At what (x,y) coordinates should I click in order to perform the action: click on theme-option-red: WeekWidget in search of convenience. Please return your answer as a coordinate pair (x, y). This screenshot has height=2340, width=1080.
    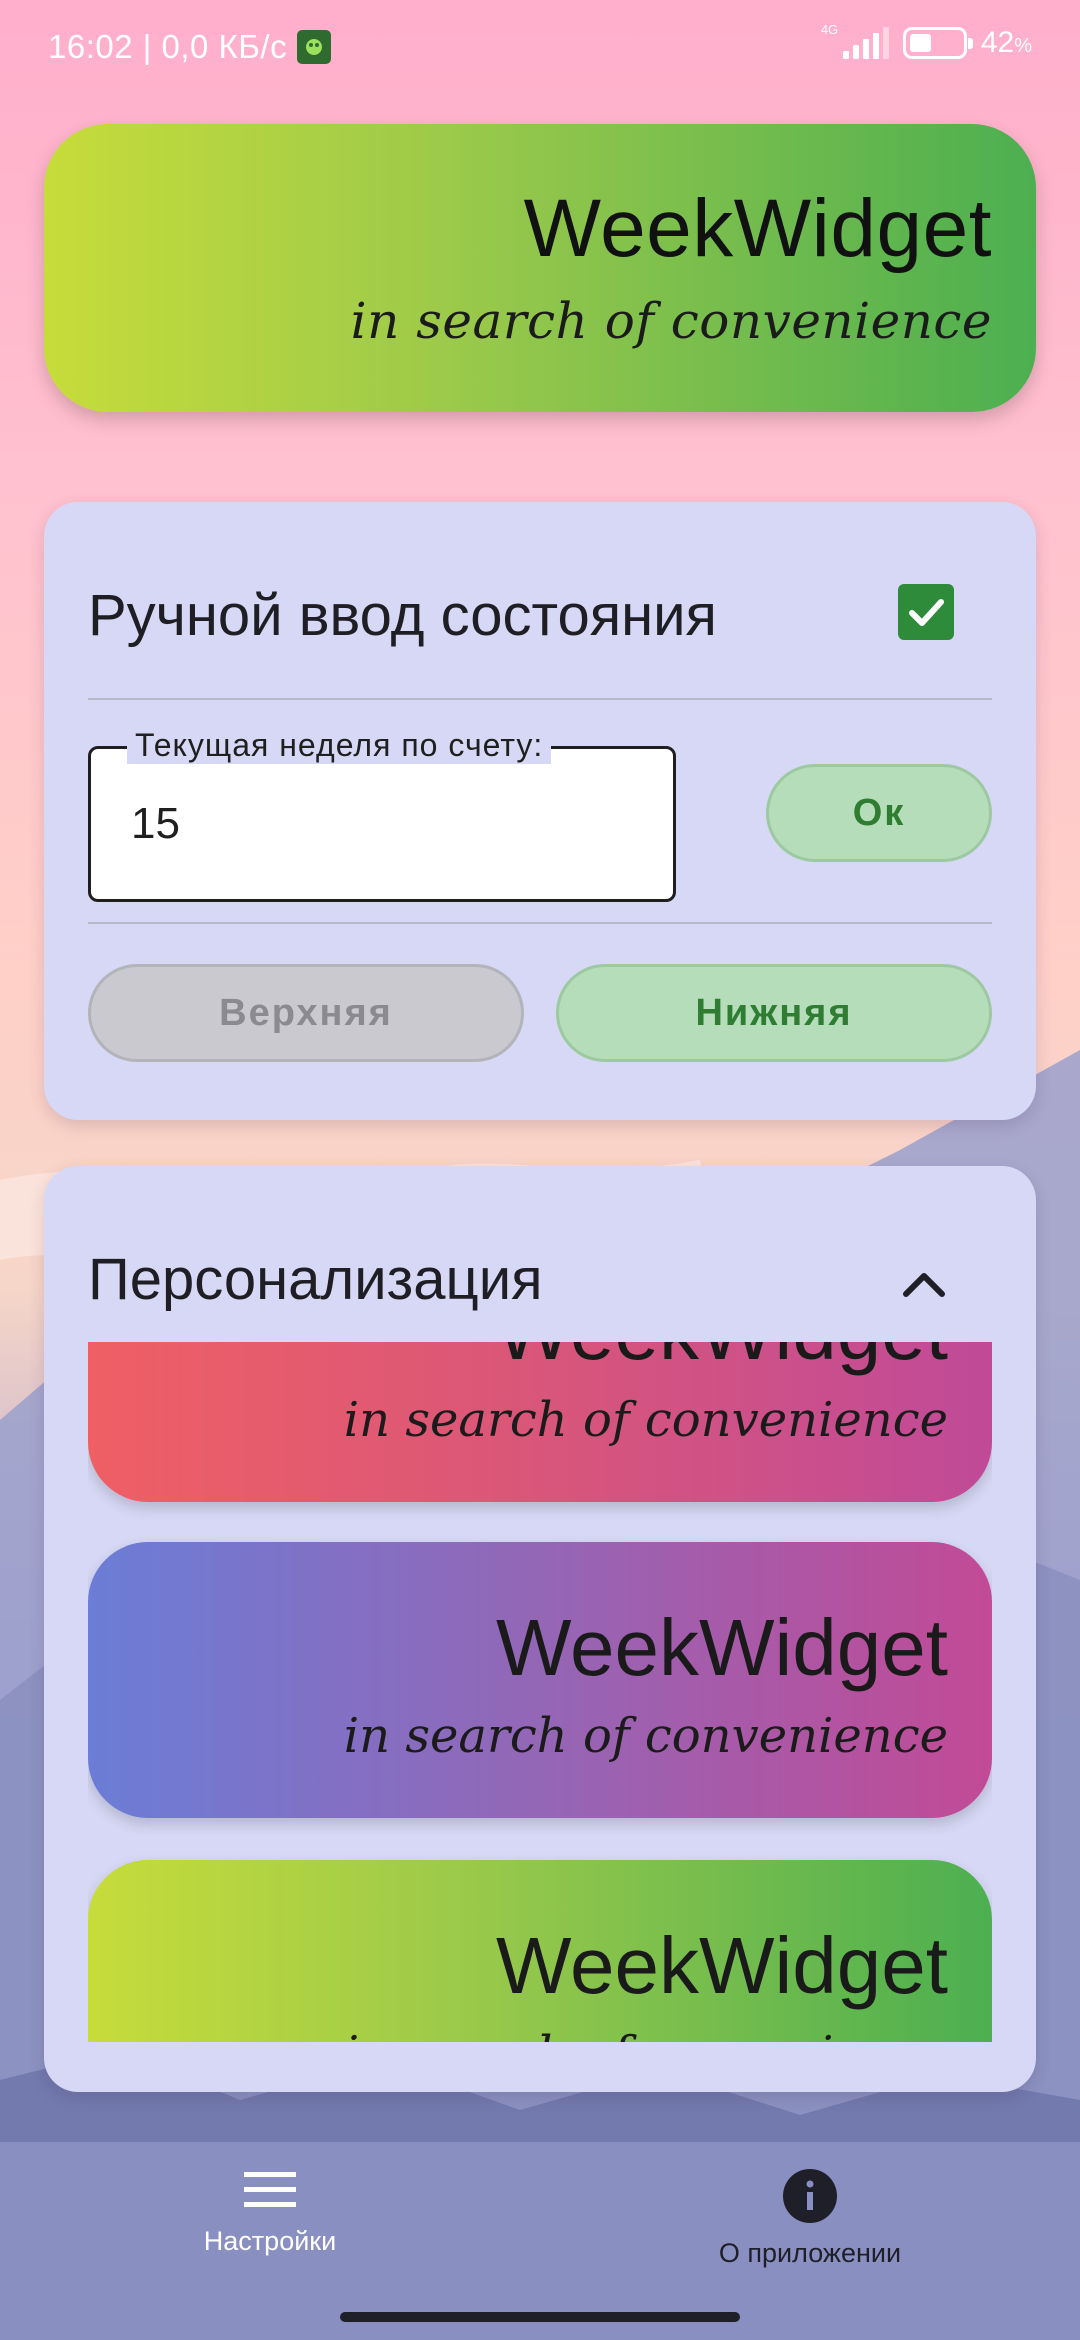
    Looking at the image, I should click on (540, 1422).